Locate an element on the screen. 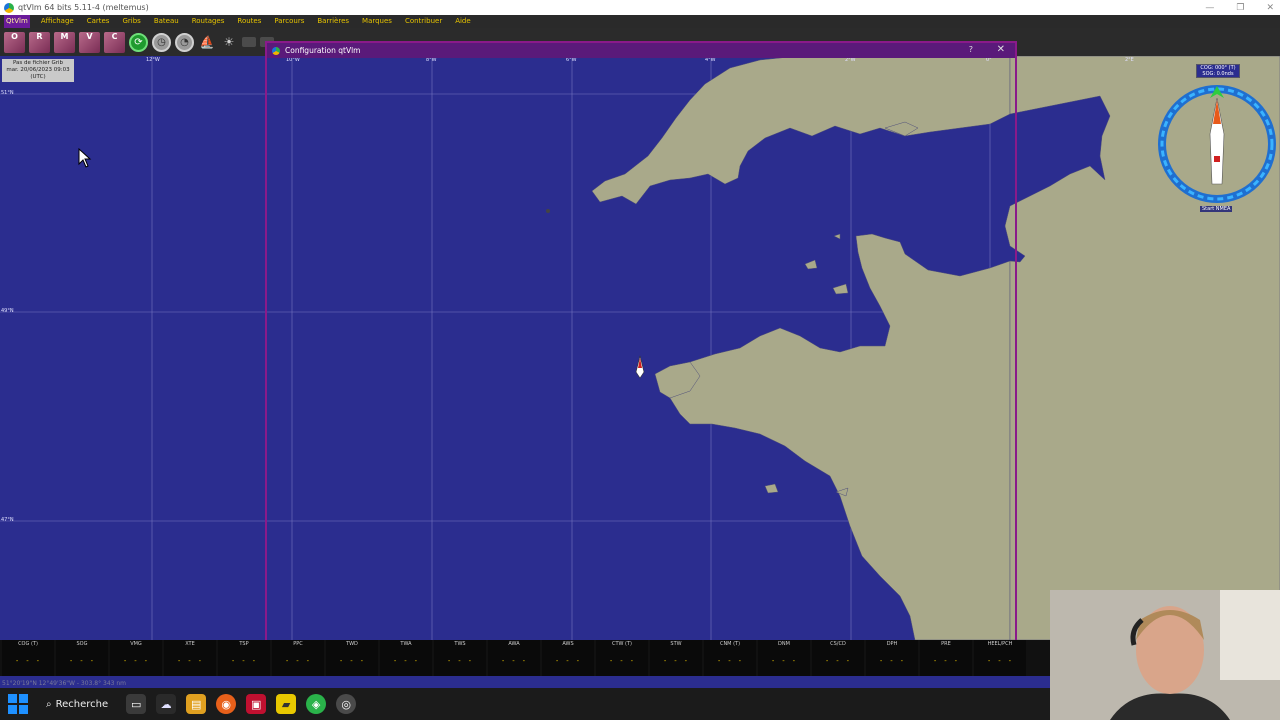  boat-sail-icon: ⛵ is located at coordinates (207, 42).